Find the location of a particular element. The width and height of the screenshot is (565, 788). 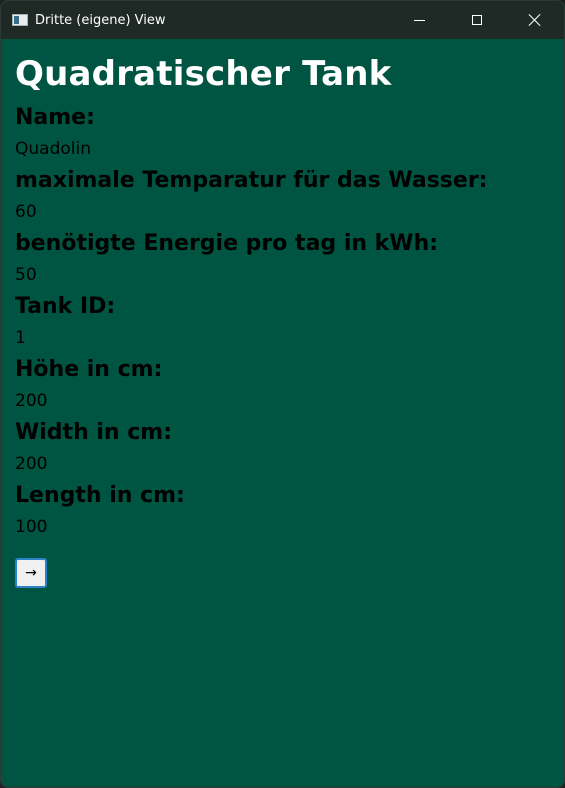

field-max-temperature: maximale Temparatur für das Wasser: 60 is located at coordinates (282, 197).